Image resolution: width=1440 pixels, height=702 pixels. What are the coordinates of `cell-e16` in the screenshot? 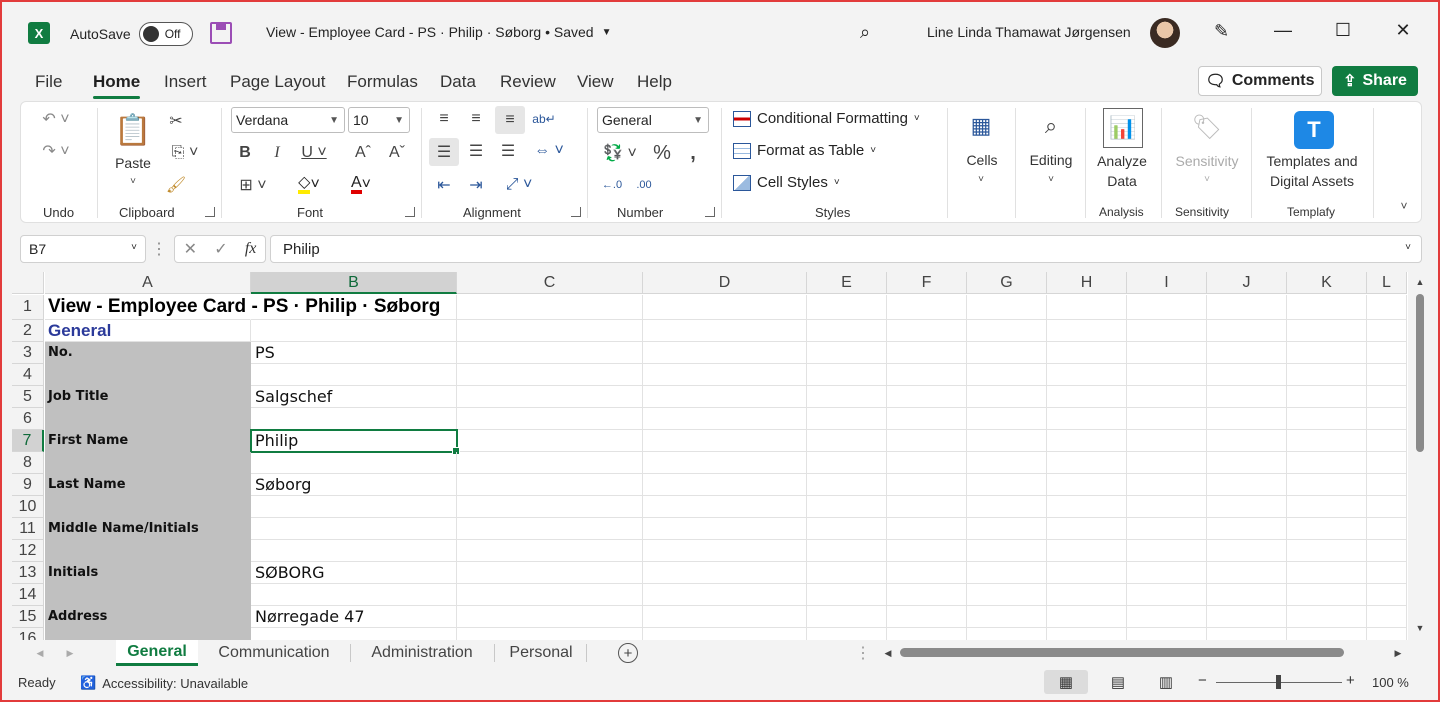 It's located at (847, 634).